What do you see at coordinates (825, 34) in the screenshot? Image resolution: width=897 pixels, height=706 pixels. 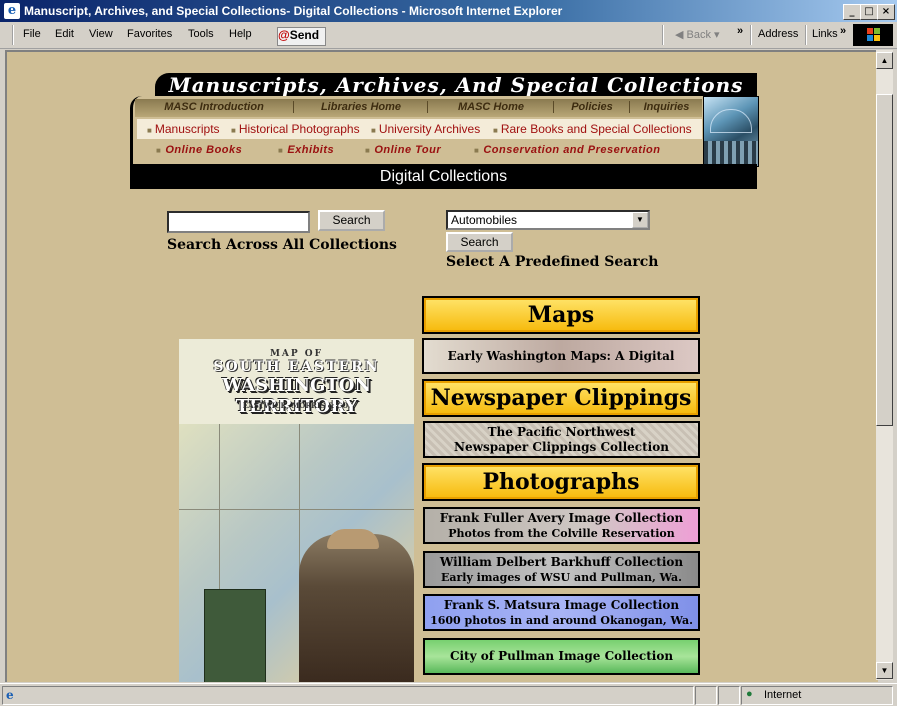 I see `links-label: Links` at bounding box center [825, 34].